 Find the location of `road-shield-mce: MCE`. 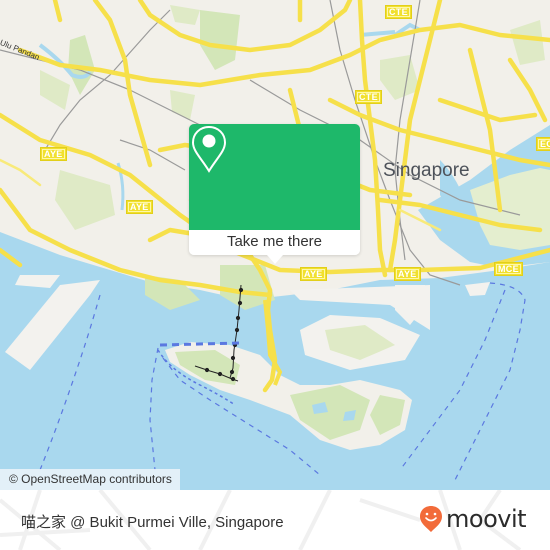

road-shield-mce: MCE is located at coordinates (508, 269).